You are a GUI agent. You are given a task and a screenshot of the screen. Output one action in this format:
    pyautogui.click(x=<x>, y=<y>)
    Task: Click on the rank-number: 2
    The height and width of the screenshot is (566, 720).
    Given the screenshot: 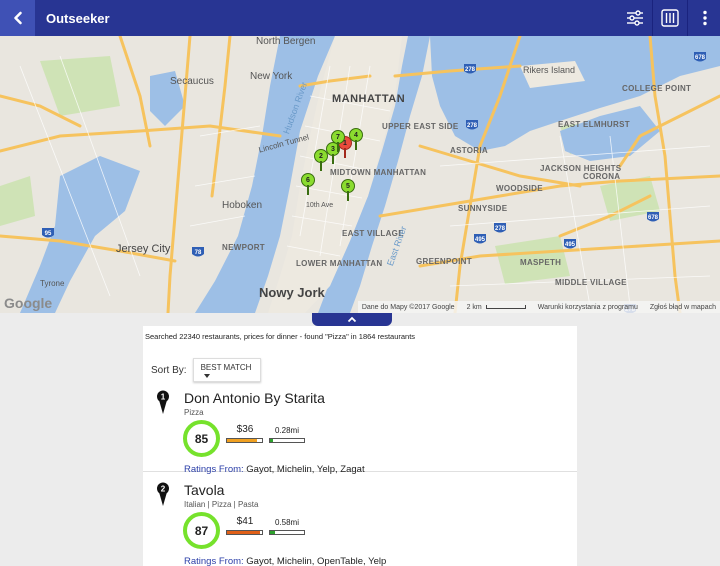 What is the action you would take?
    pyautogui.click(x=163, y=489)
    